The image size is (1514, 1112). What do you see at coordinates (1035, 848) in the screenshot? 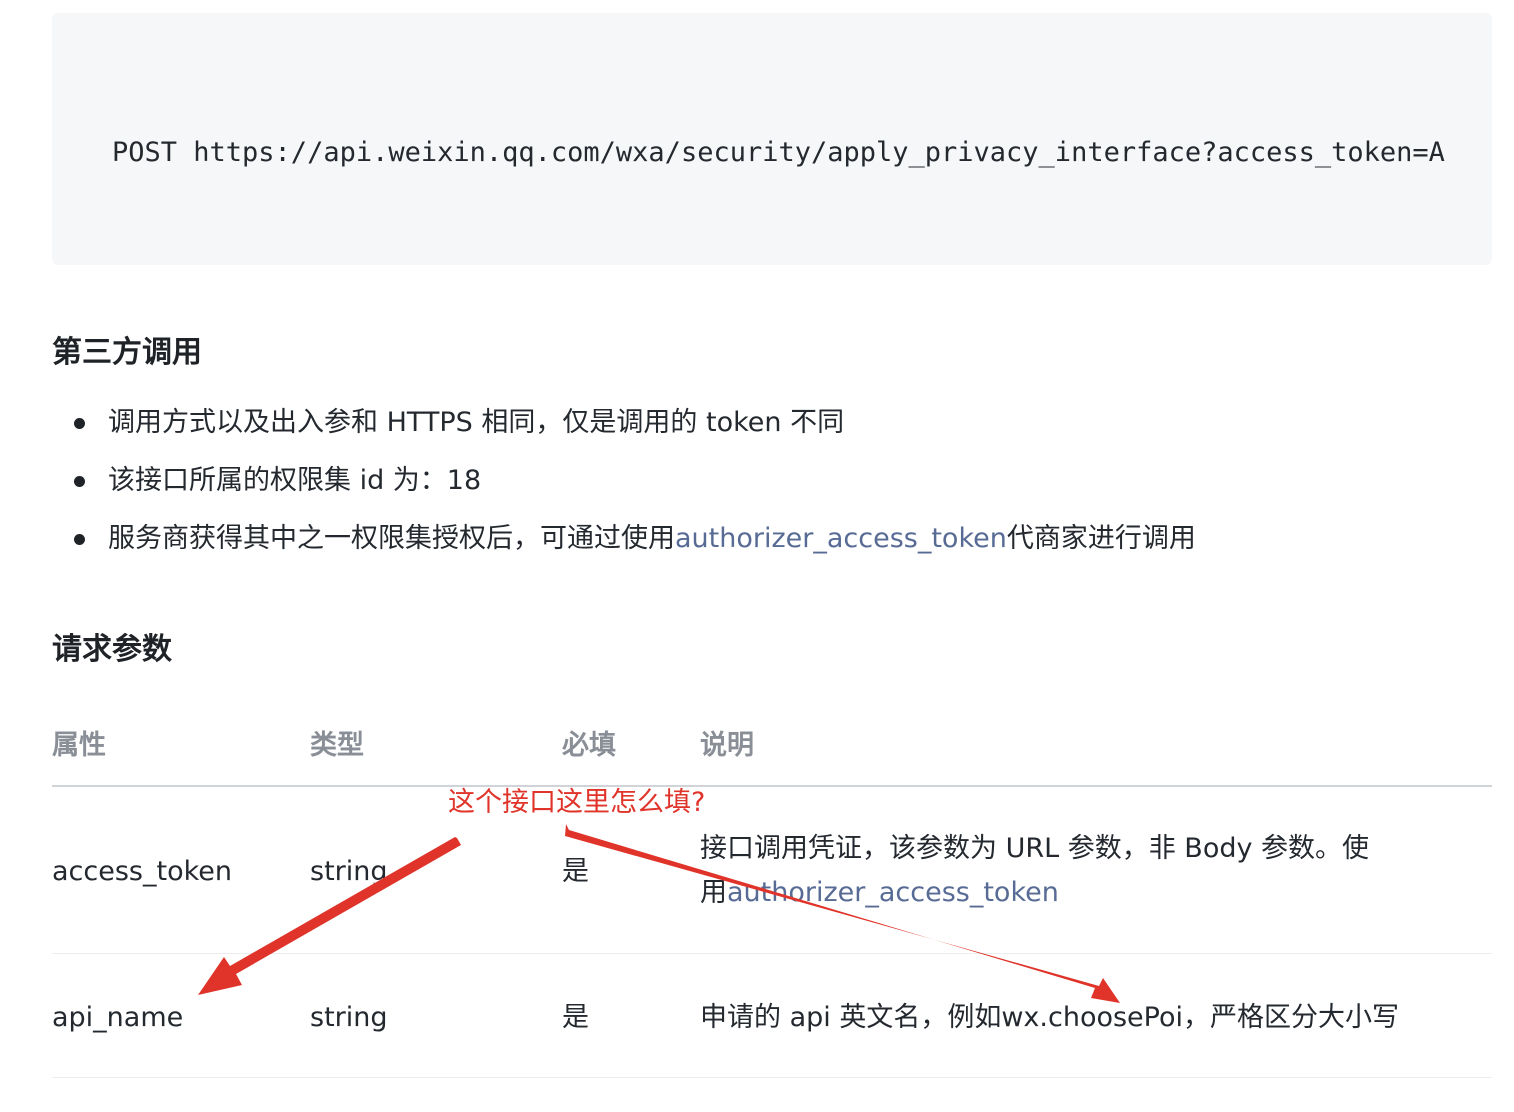
I see `description-line-1: 接口调用凭证，该参数为 URL 参数，非 Body 参数。使` at bounding box center [1035, 848].